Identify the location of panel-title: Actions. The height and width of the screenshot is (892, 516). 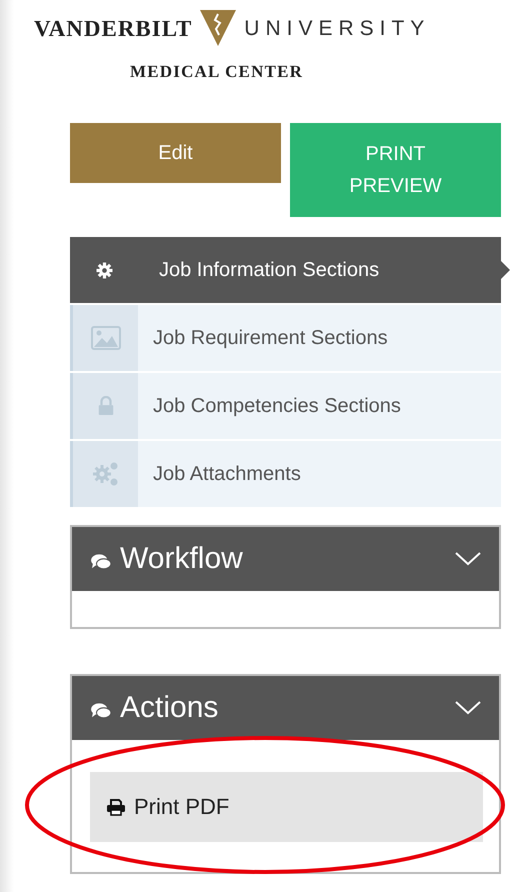
(170, 708).